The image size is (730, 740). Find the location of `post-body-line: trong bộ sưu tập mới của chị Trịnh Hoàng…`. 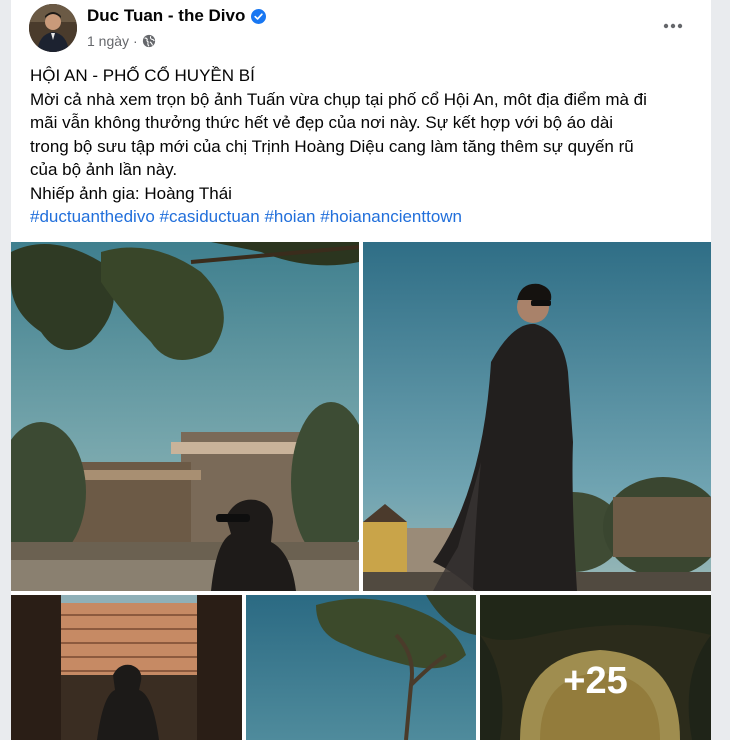

post-body-line: trong bộ sưu tập mới của chị Trịnh Hoàng… is located at coordinates (332, 146).